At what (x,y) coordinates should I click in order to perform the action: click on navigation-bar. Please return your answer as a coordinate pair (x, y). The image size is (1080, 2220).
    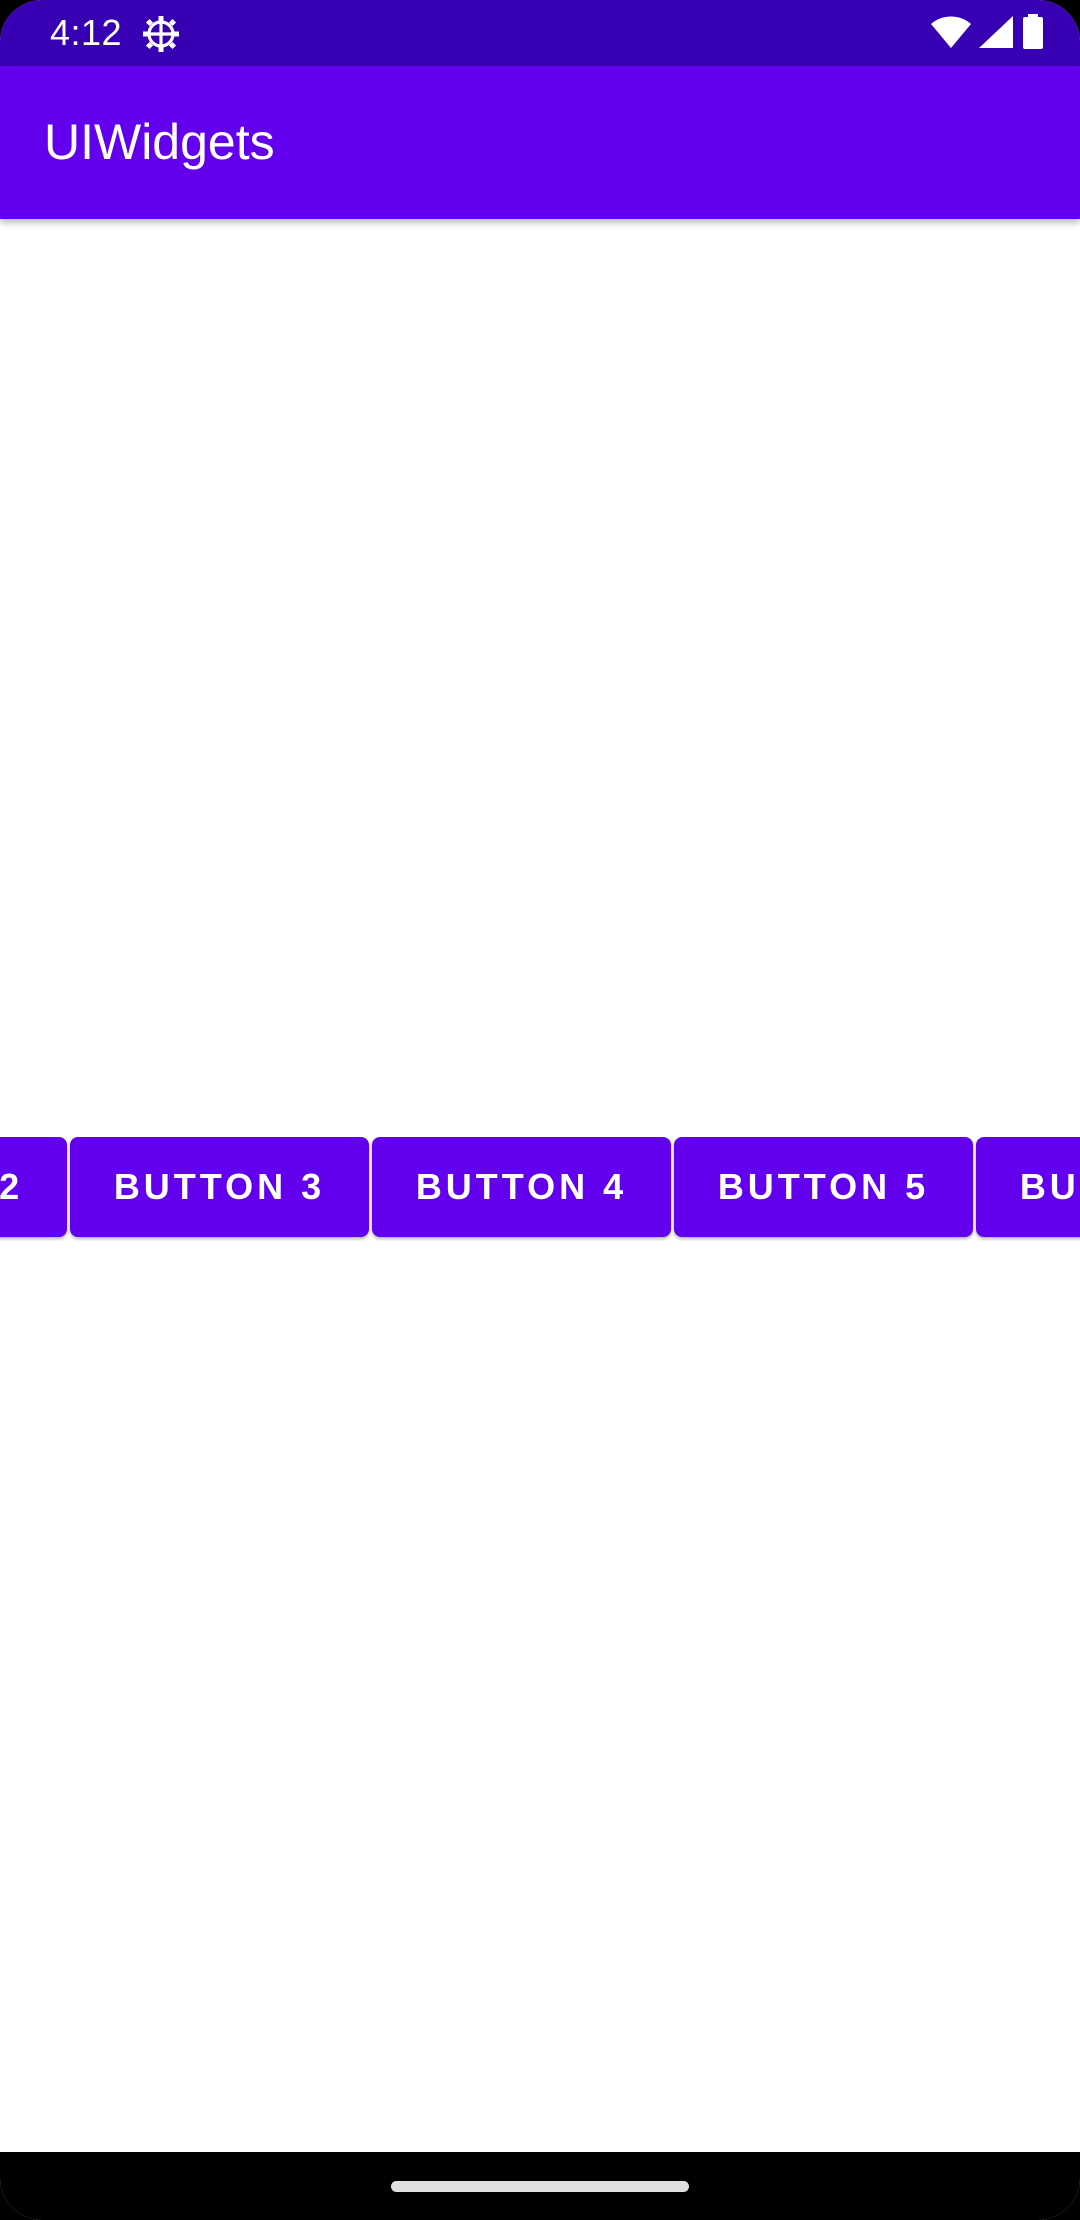
    Looking at the image, I should click on (540, 2186).